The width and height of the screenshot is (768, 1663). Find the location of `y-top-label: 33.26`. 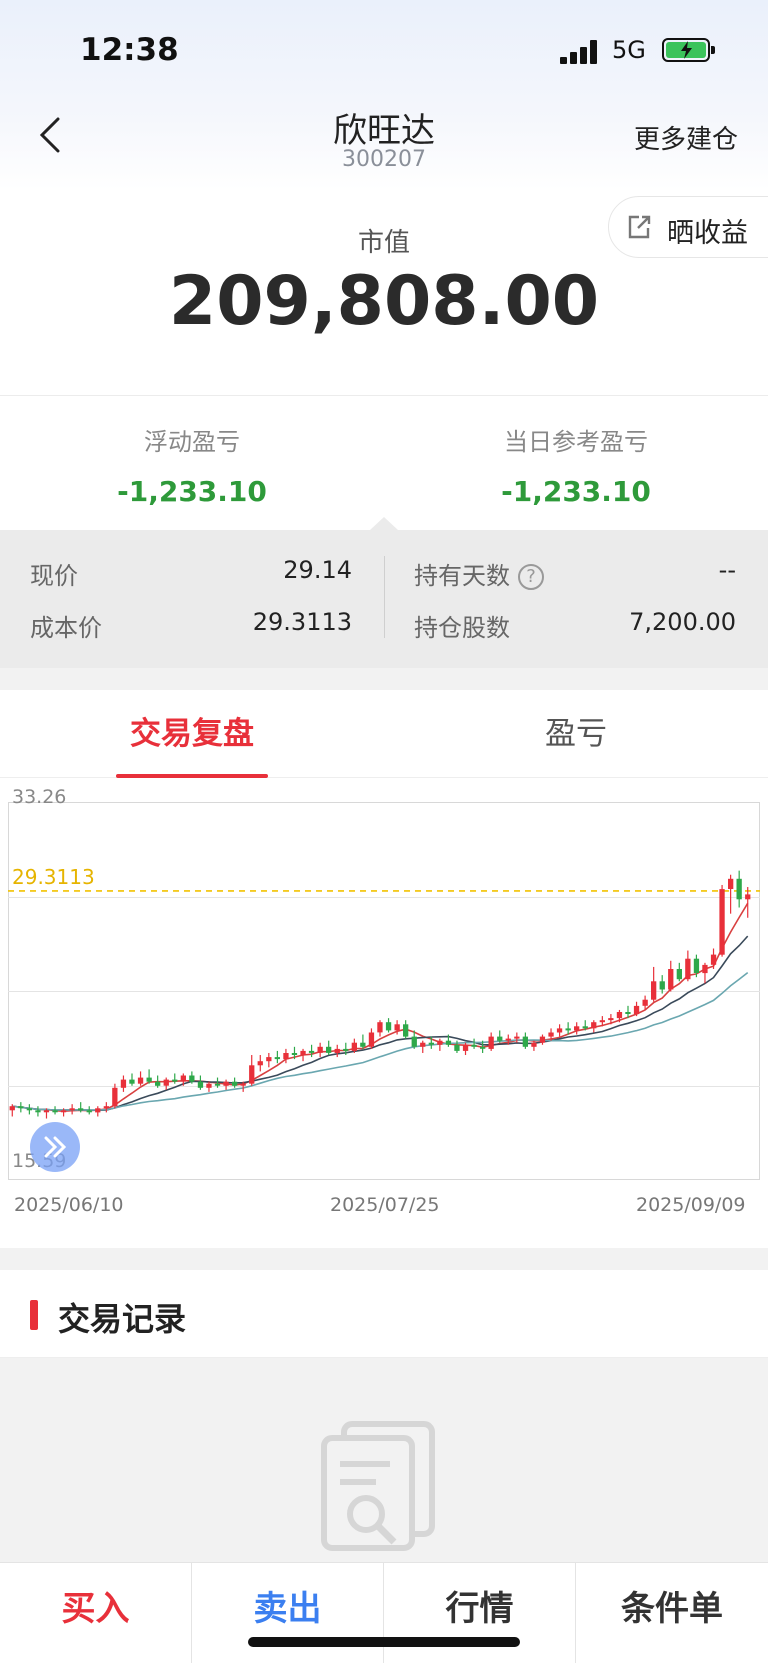

y-top-label: 33.26 is located at coordinates (39, 797).